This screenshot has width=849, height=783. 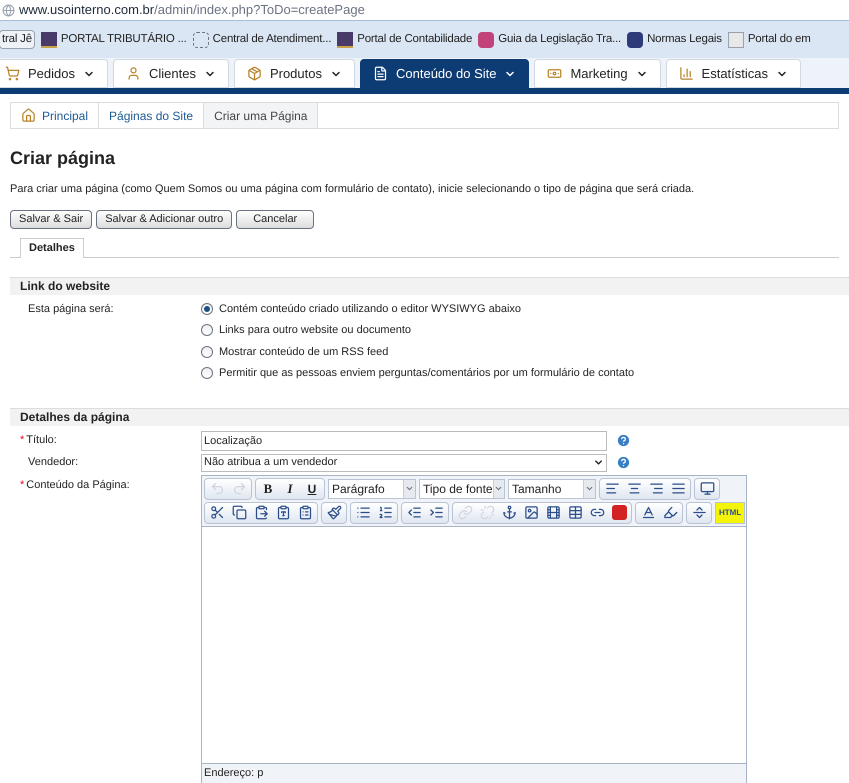 What do you see at coordinates (200, 40) in the screenshot?
I see `blank-page-icon` at bounding box center [200, 40].